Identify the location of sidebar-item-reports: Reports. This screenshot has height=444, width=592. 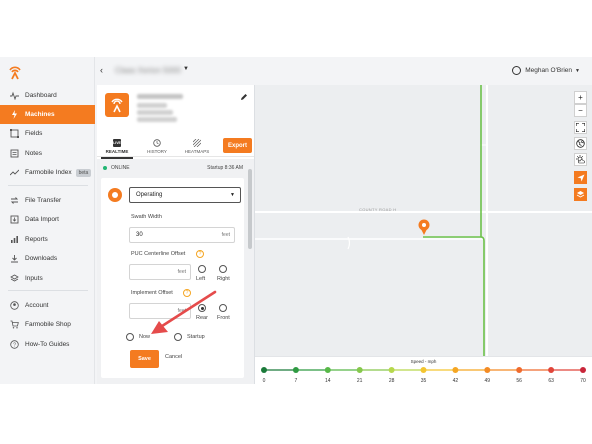
(47, 239).